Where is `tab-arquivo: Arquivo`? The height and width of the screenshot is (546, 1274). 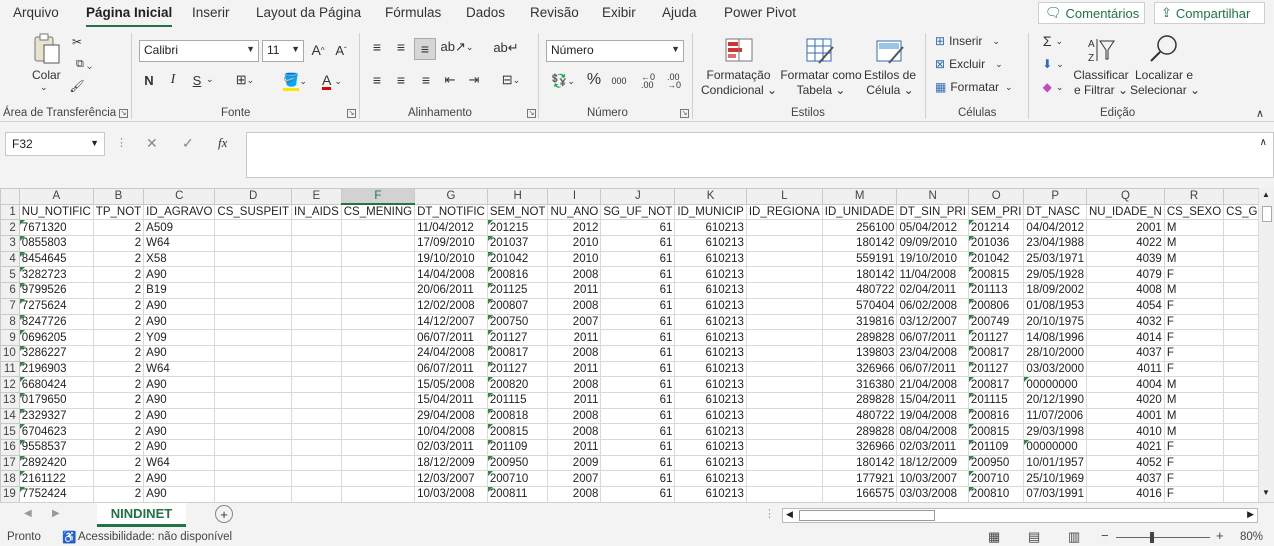 tab-arquivo: Arquivo is located at coordinates (36, 12).